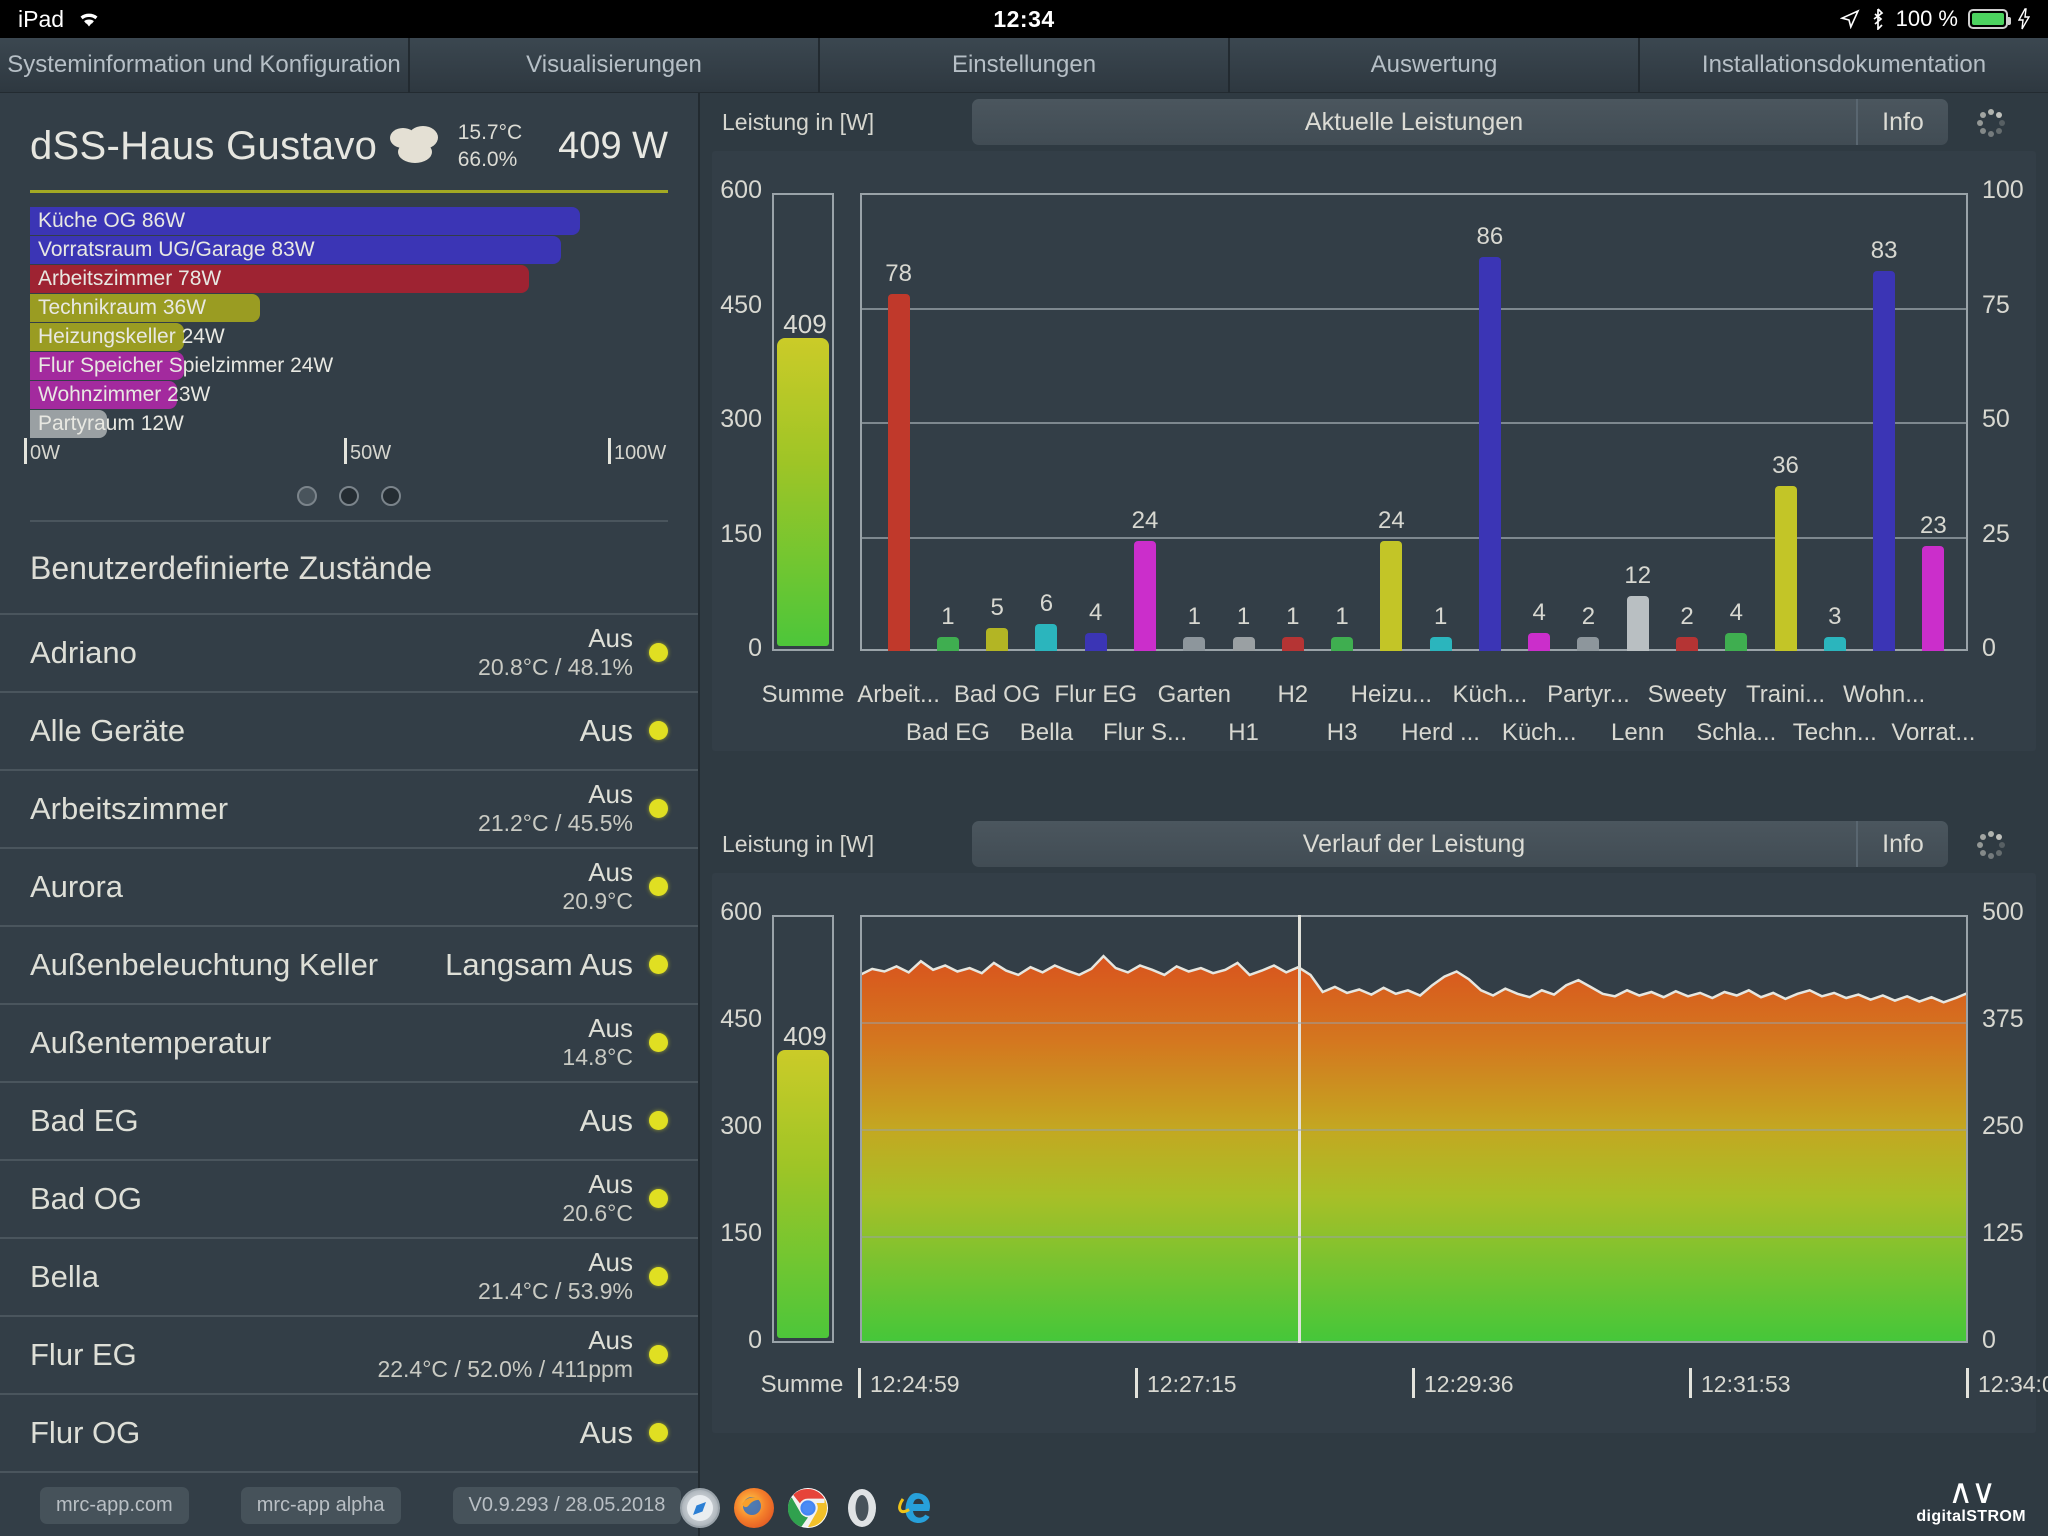  Describe the element at coordinates (597, 900) in the screenshot. I see `state-item-sensors: 20.9°C` at that location.